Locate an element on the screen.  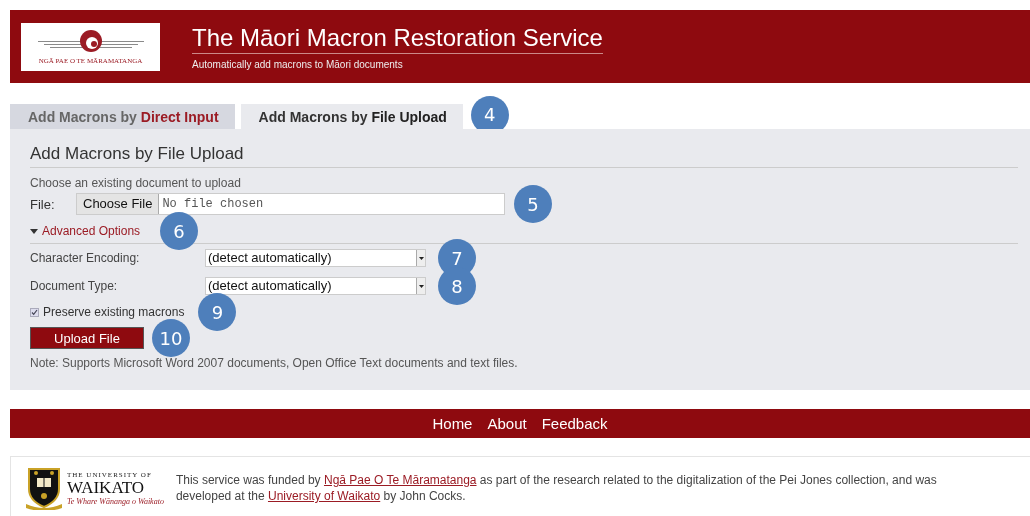
note-text: Note: Supports Microsoft Word 2007 documents, Open Office Text documents and text files. is located at coordinates (274, 363).